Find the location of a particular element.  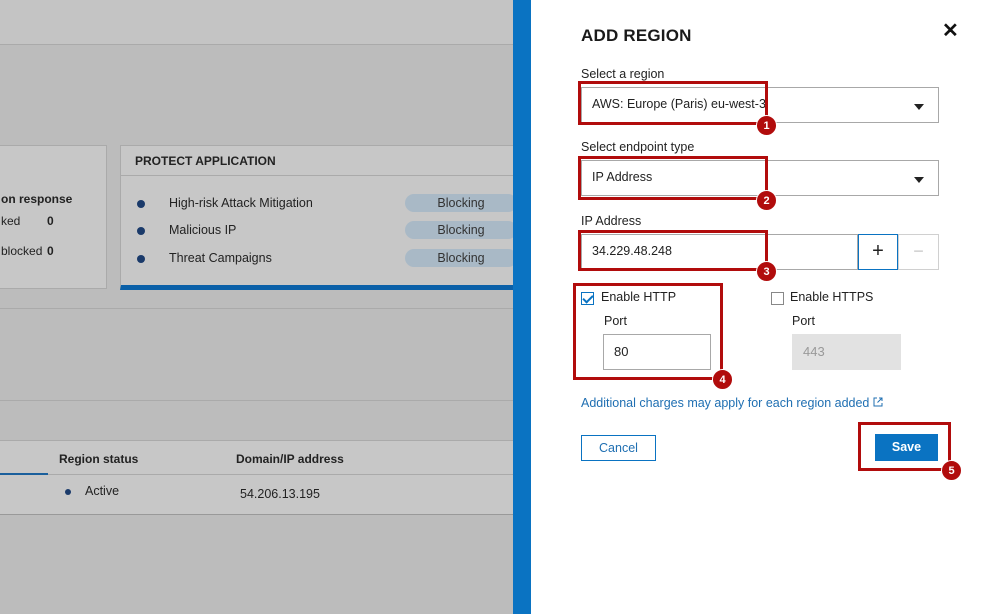

card-heading: on response is located at coordinates (37, 199).